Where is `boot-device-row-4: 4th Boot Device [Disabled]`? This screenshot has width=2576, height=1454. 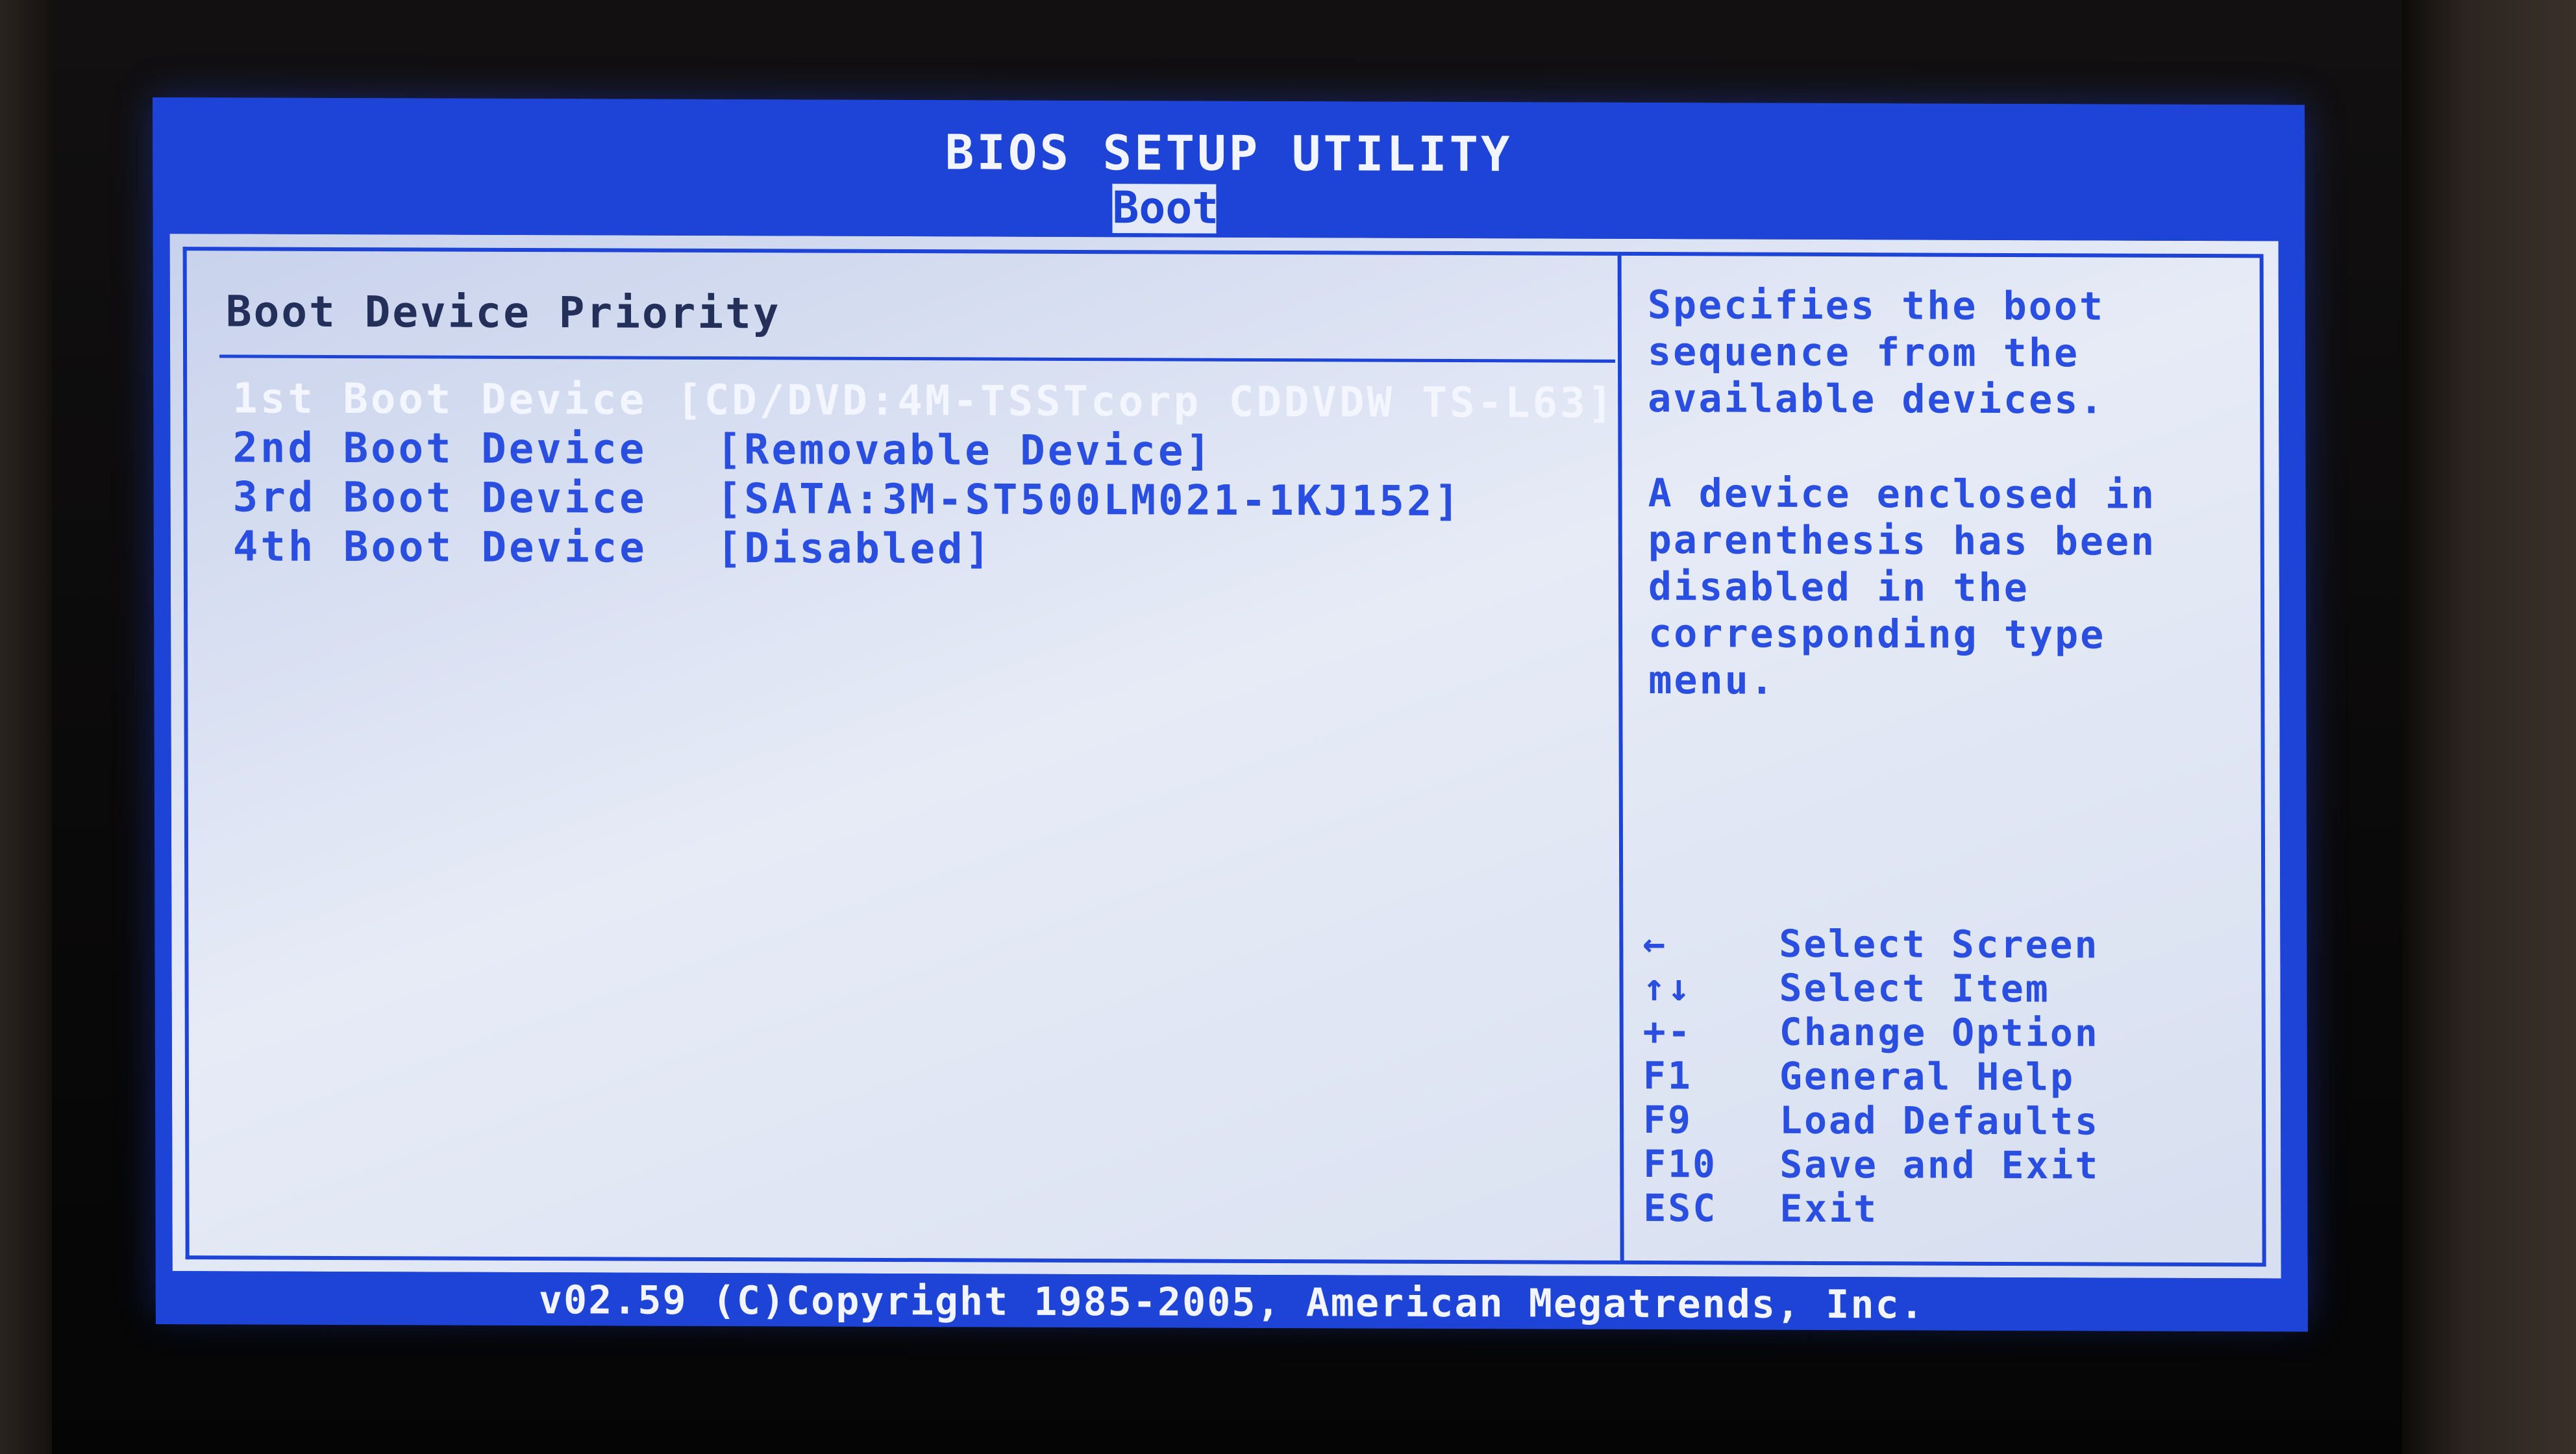
boot-device-row-4: 4th Boot Device [Disabled] is located at coordinates (924, 549).